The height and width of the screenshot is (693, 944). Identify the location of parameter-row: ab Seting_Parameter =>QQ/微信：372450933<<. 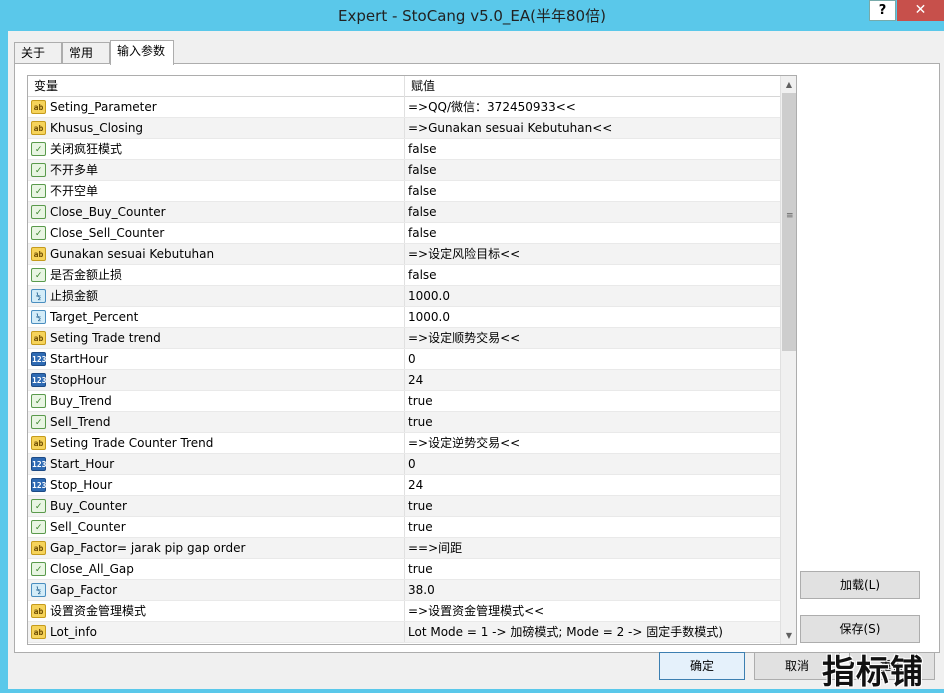
(404, 107).